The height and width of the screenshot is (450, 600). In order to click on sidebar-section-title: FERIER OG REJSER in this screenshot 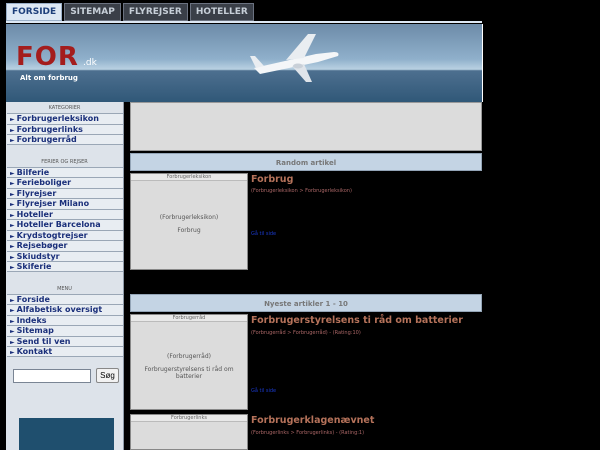, I will do `click(64, 161)`.